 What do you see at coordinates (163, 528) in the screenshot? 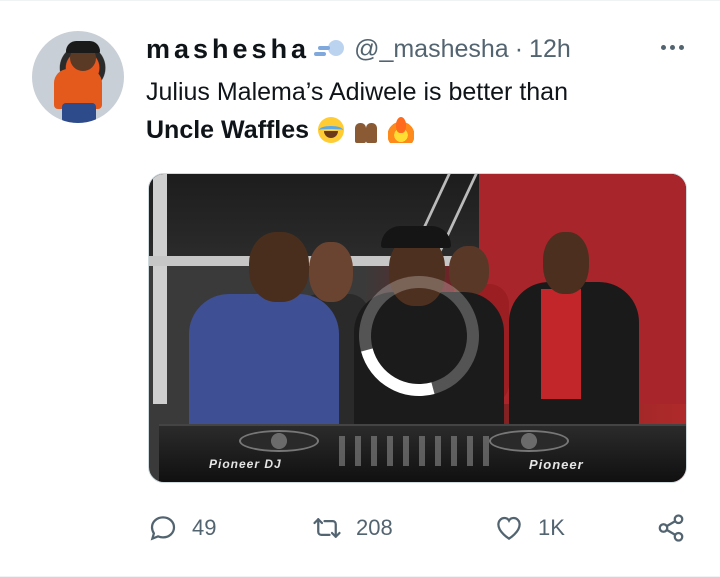
I see `reply-icon` at bounding box center [163, 528].